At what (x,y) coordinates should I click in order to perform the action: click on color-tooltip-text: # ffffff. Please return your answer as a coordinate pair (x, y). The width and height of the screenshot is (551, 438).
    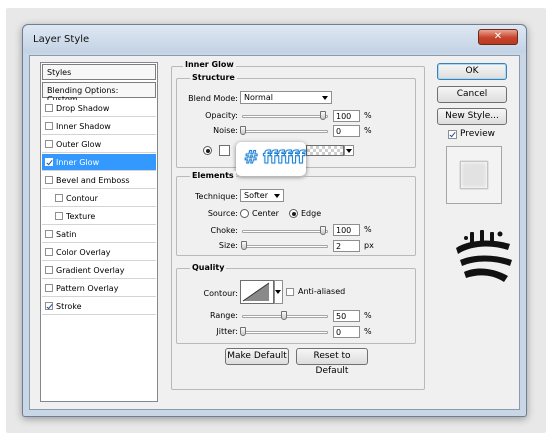
    Looking at the image, I should click on (275, 158).